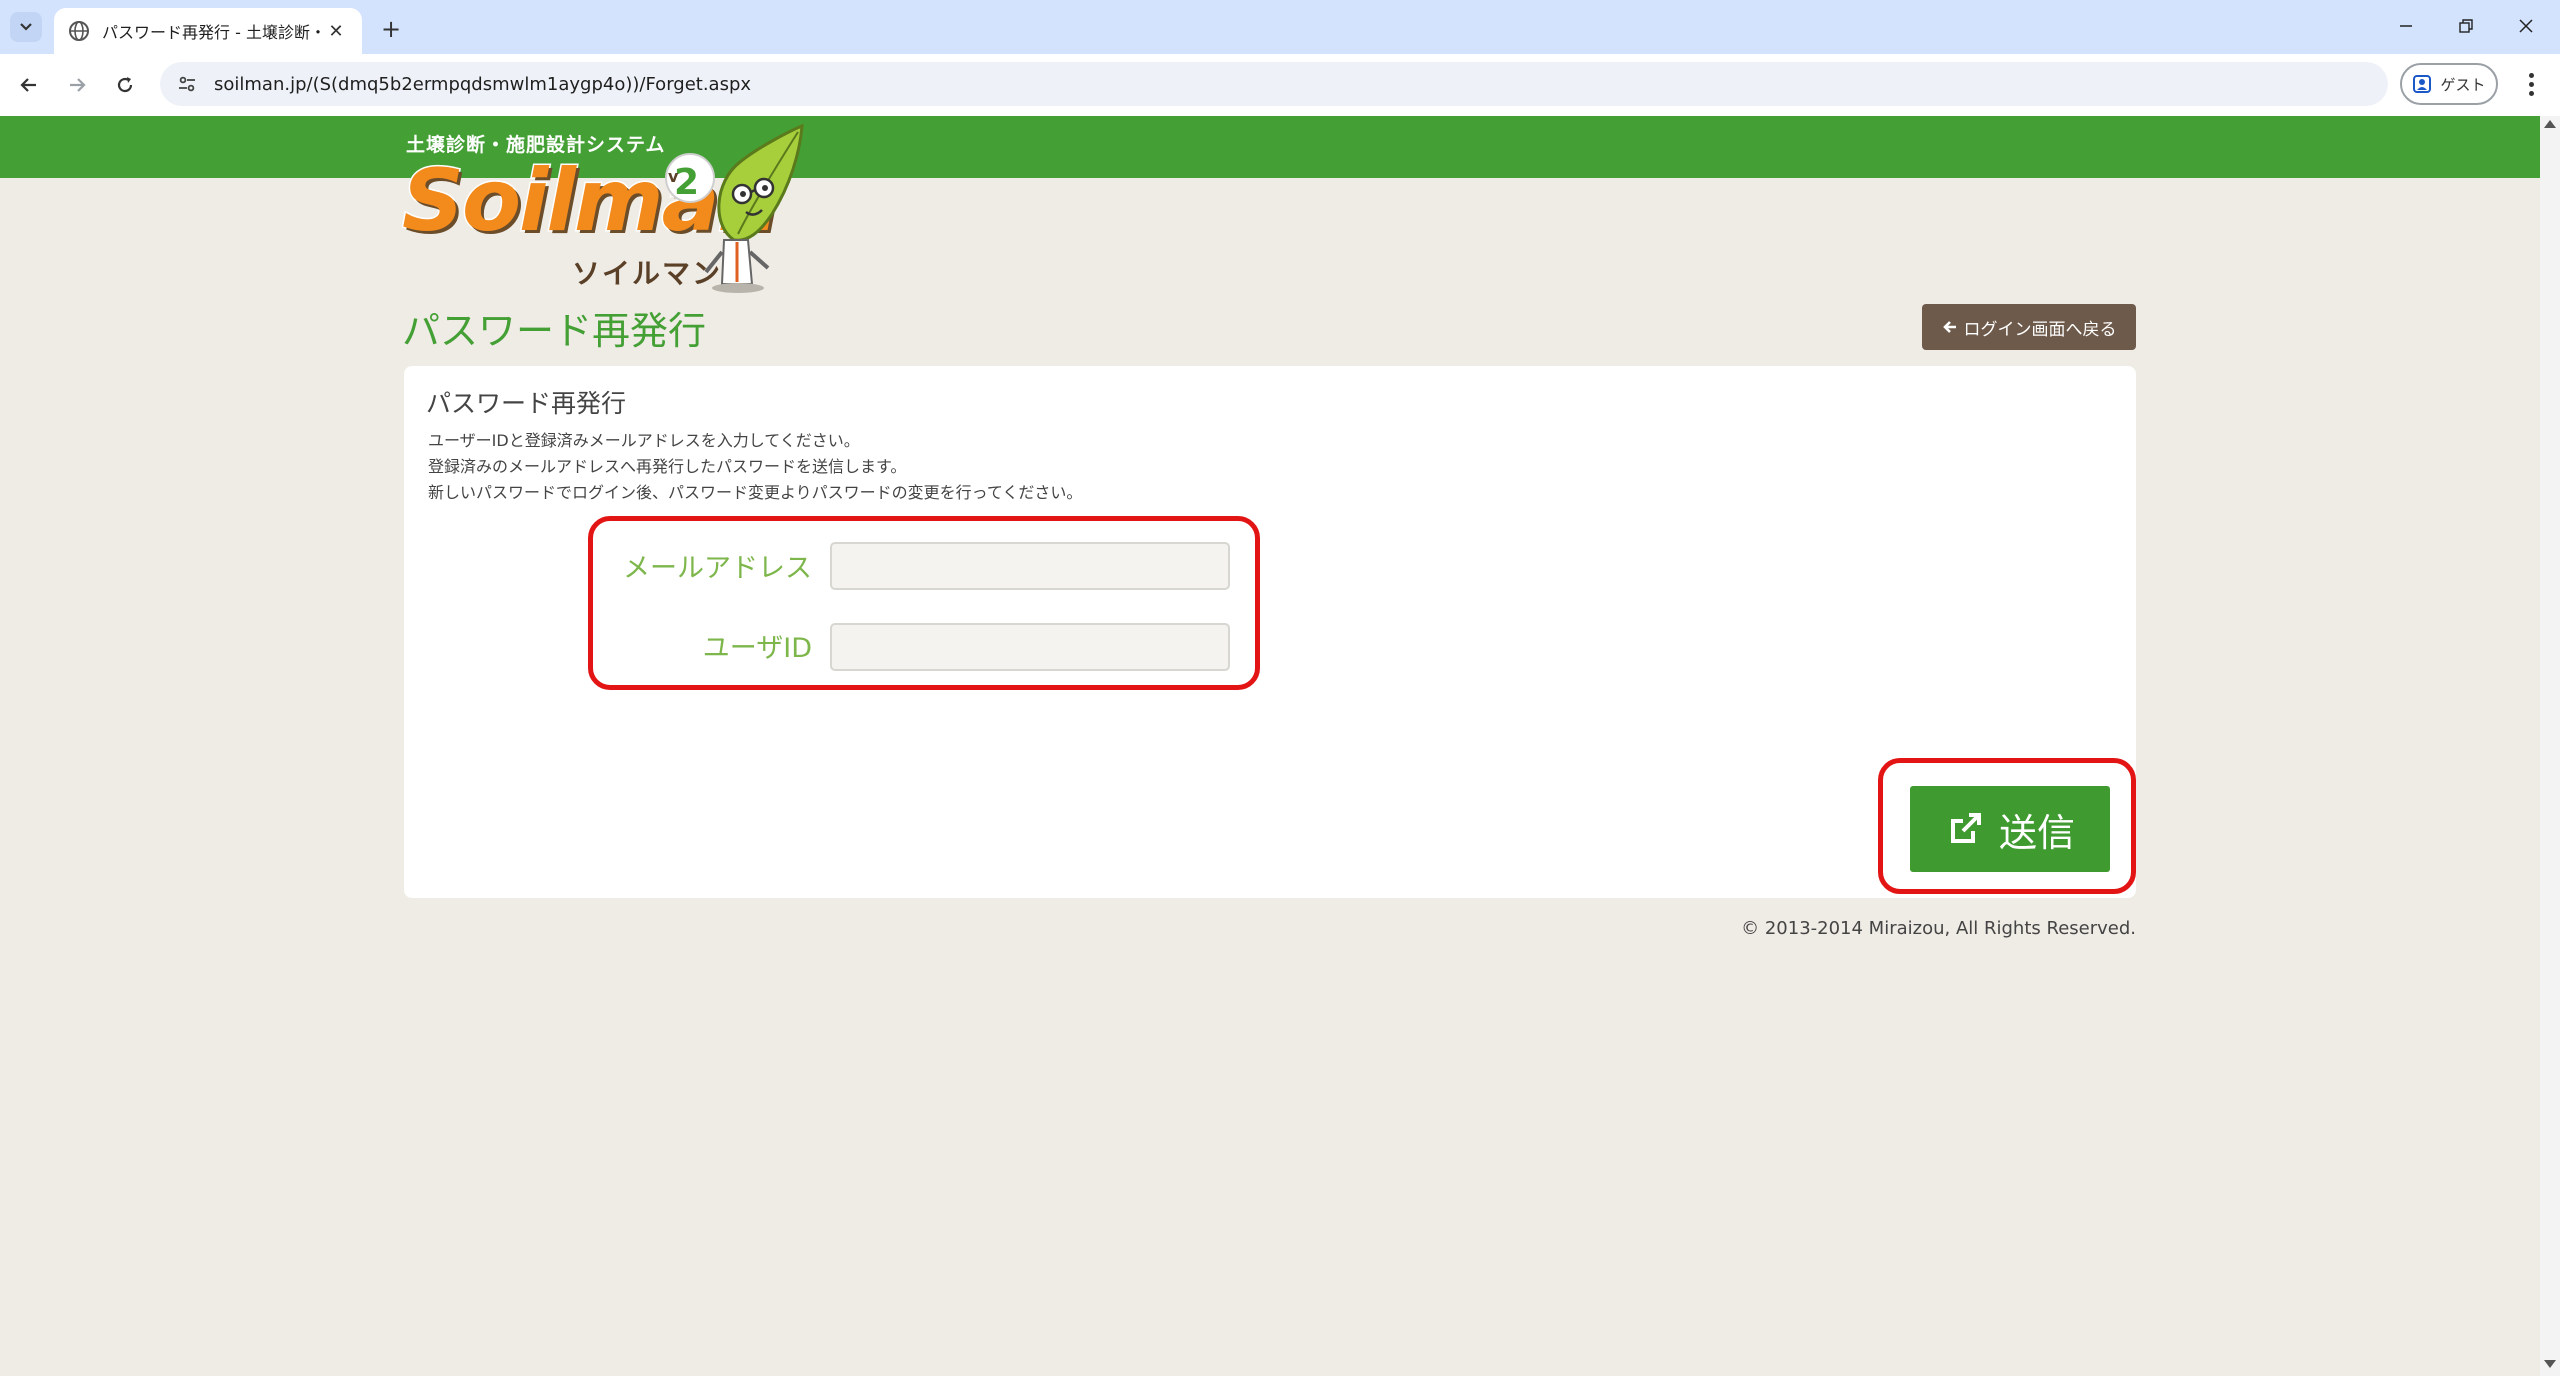 This screenshot has width=2560, height=1376. Describe the element at coordinates (336, 31) in the screenshot. I see `close-tab-icon: ✕` at that location.